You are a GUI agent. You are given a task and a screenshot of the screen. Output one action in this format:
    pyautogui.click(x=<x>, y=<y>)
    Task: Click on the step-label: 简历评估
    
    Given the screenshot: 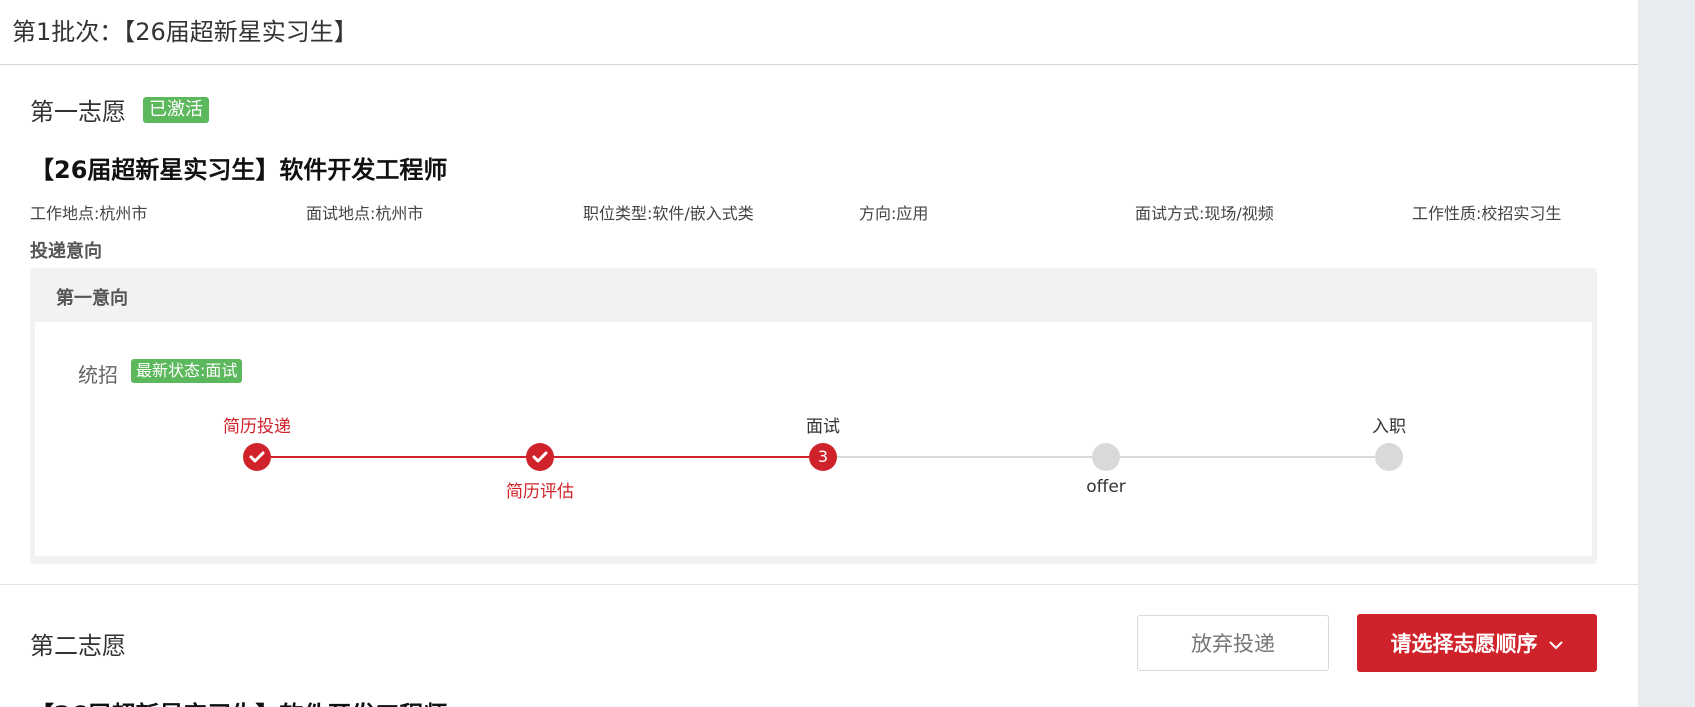 What is the action you would take?
    pyautogui.click(x=540, y=492)
    